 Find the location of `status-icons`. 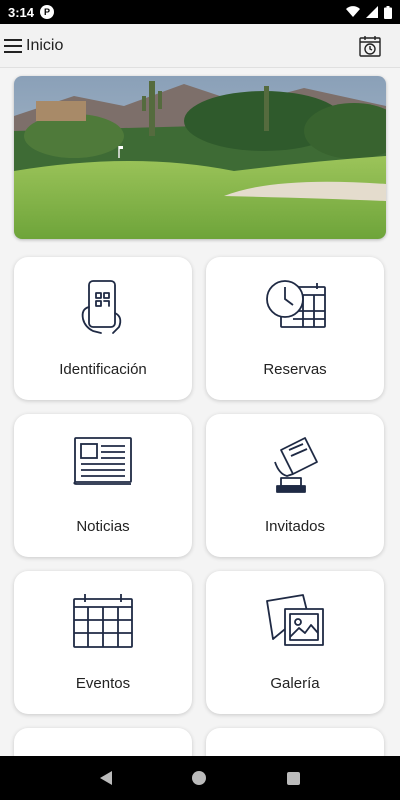

status-icons is located at coordinates (369, 12).